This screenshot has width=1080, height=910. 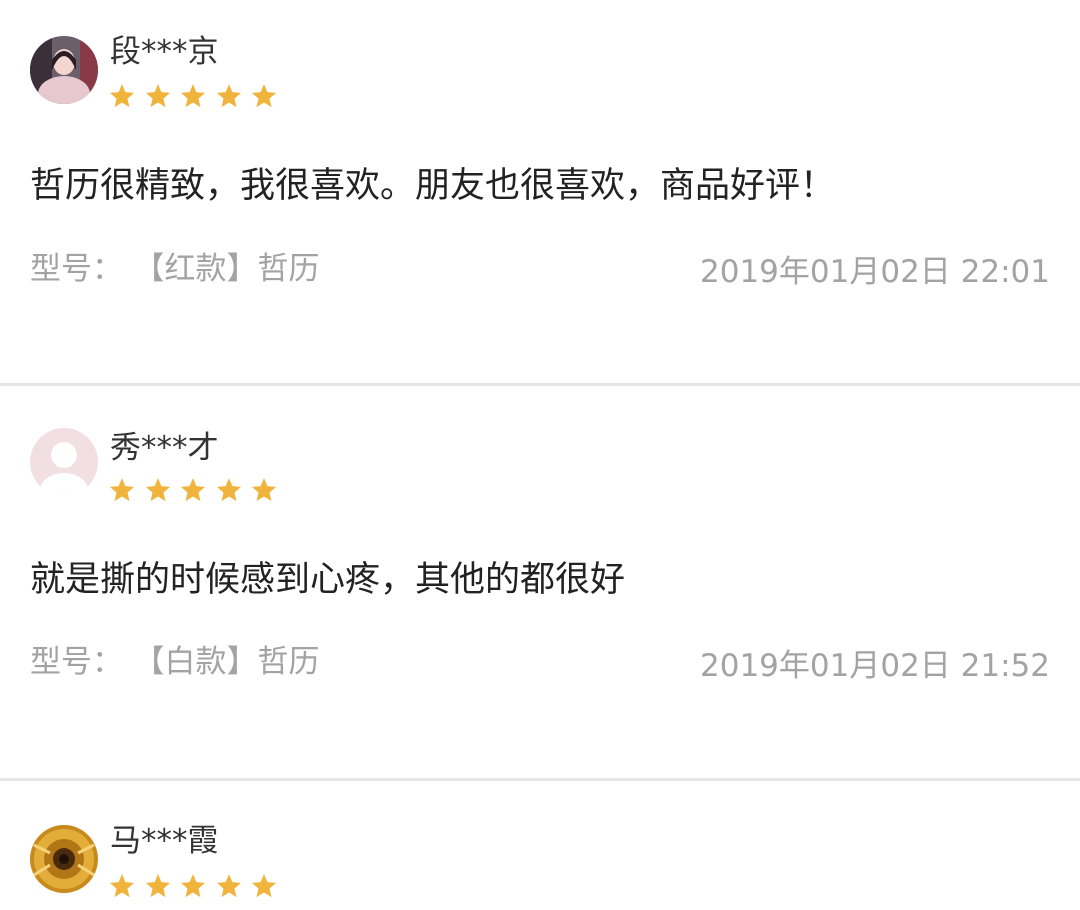 What do you see at coordinates (875, 666) in the screenshot?
I see `review-date: 2019年01月02日 21:52` at bounding box center [875, 666].